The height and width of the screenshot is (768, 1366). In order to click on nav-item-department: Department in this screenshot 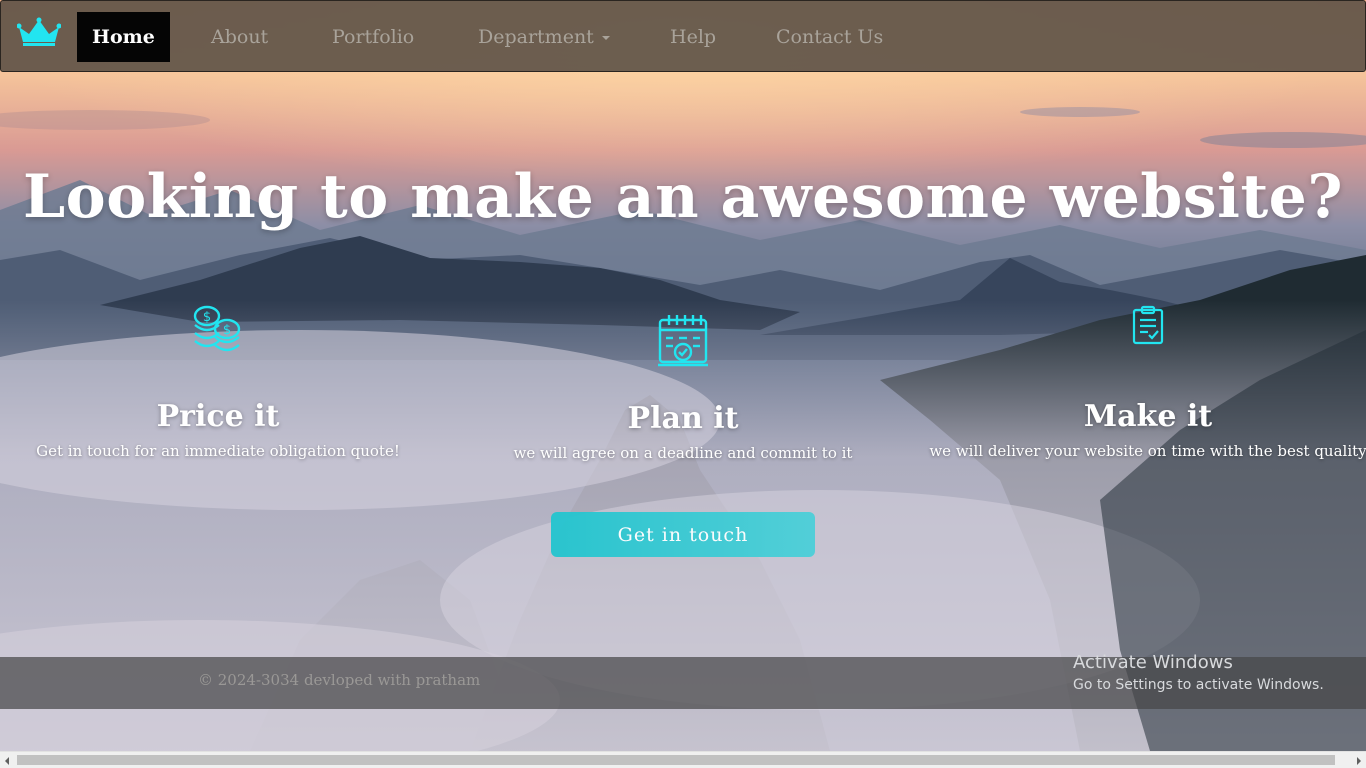, I will do `click(544, 37)`.